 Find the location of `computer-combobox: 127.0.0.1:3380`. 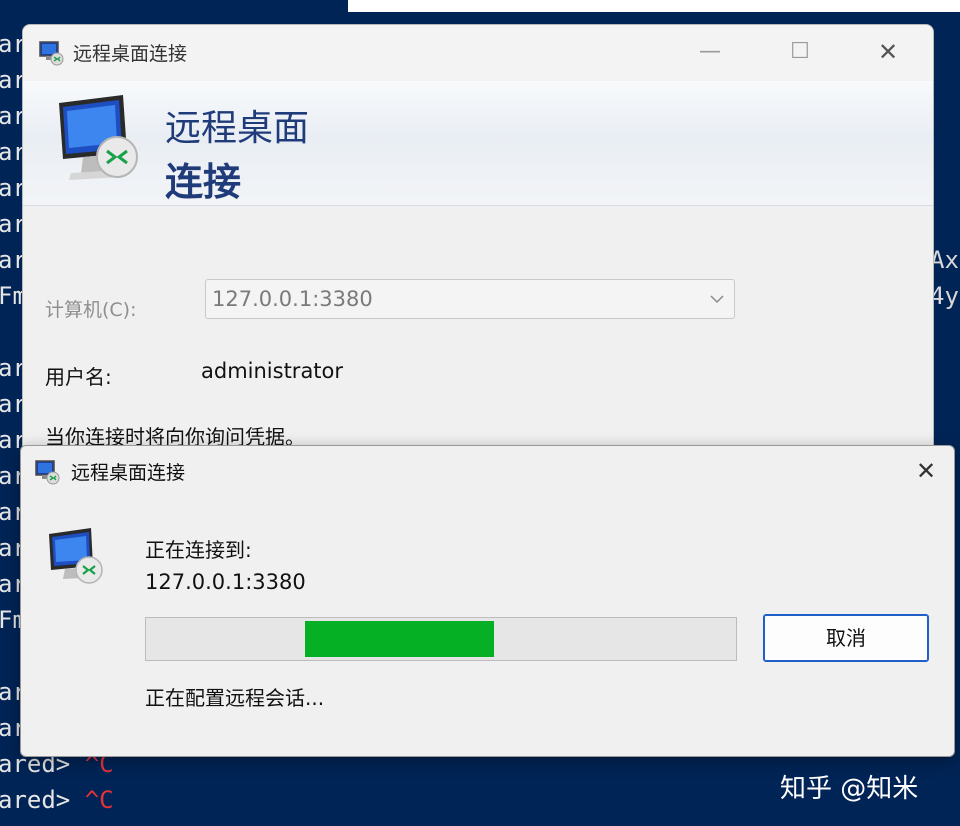

computer-combobox: 127.0.0.1:3380 is located at coordinates (470, 299).